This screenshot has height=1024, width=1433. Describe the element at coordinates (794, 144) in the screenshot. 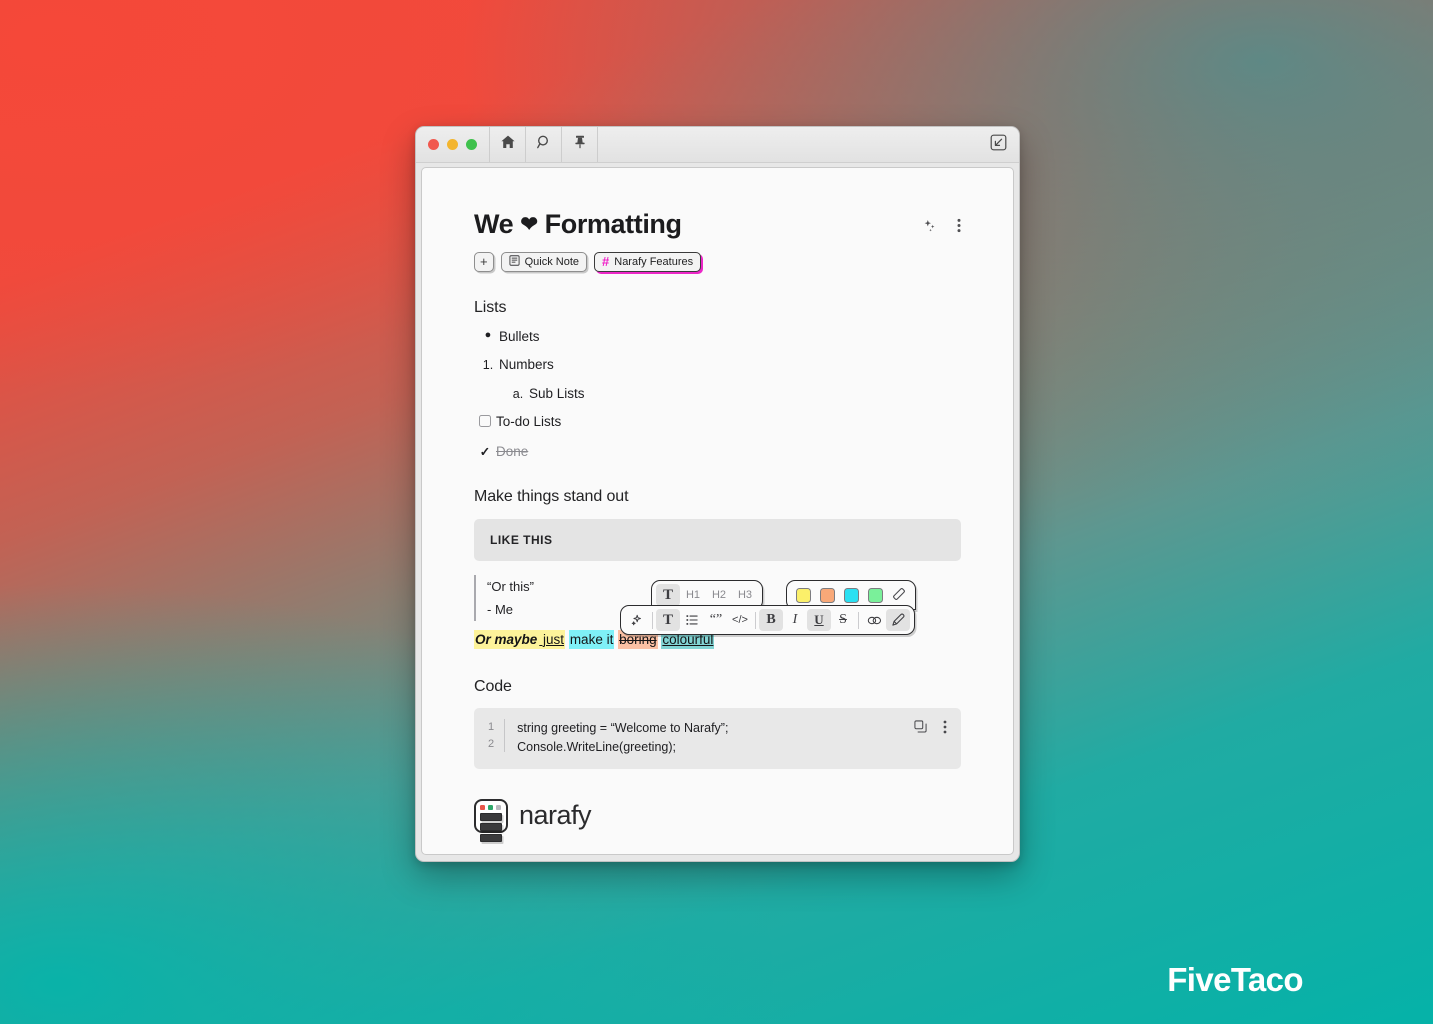

I see `titlebar-spacer` at that location.